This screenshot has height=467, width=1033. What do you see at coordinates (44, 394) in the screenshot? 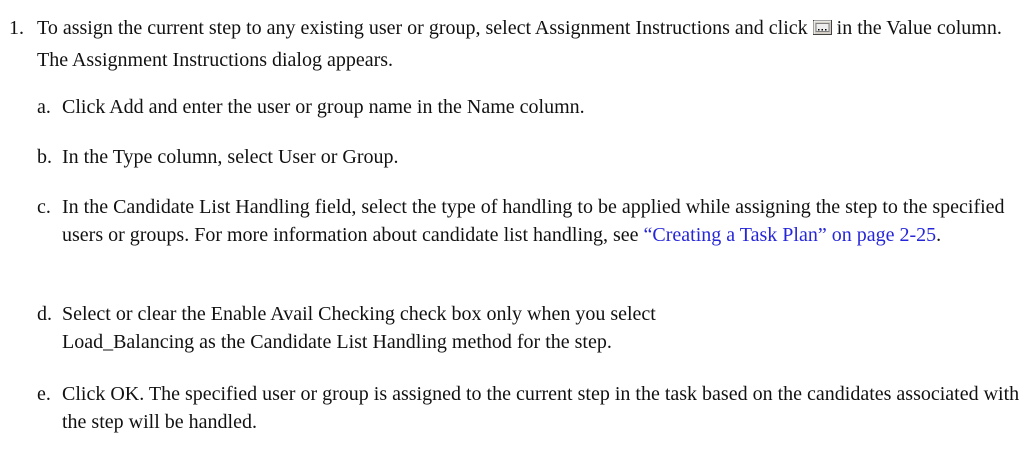
I see `substep-letter: e.` at bounding box center [44, 394].